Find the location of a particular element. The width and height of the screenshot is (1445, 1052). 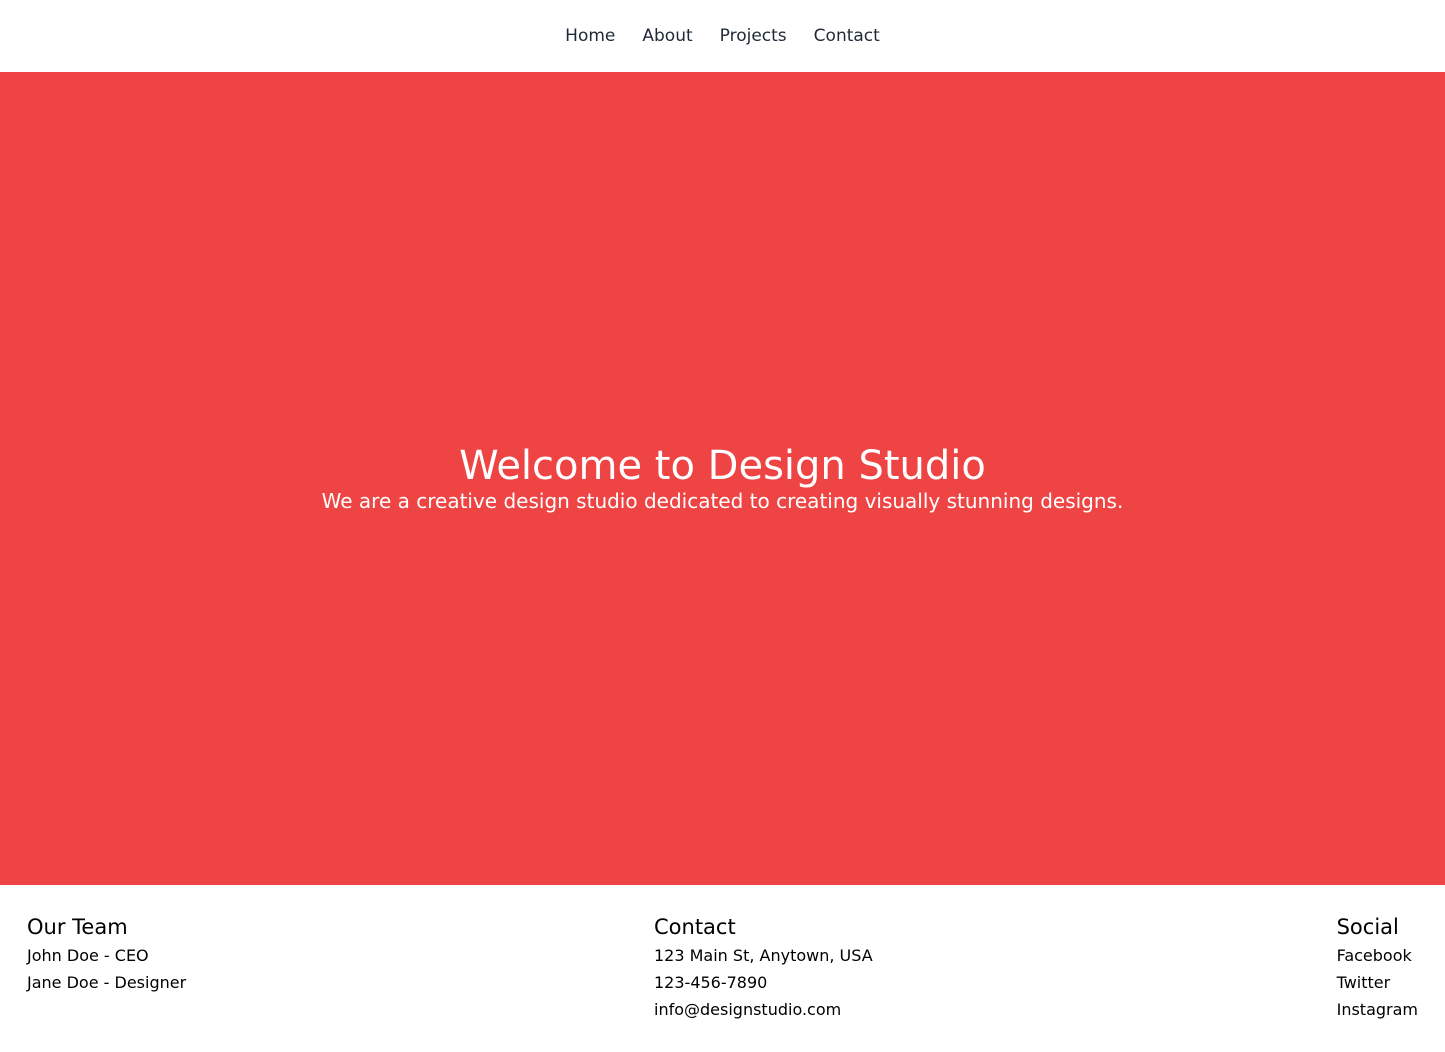

contact-address: 123 Main St, Anytown, USA is located at coordinates (763, 955).